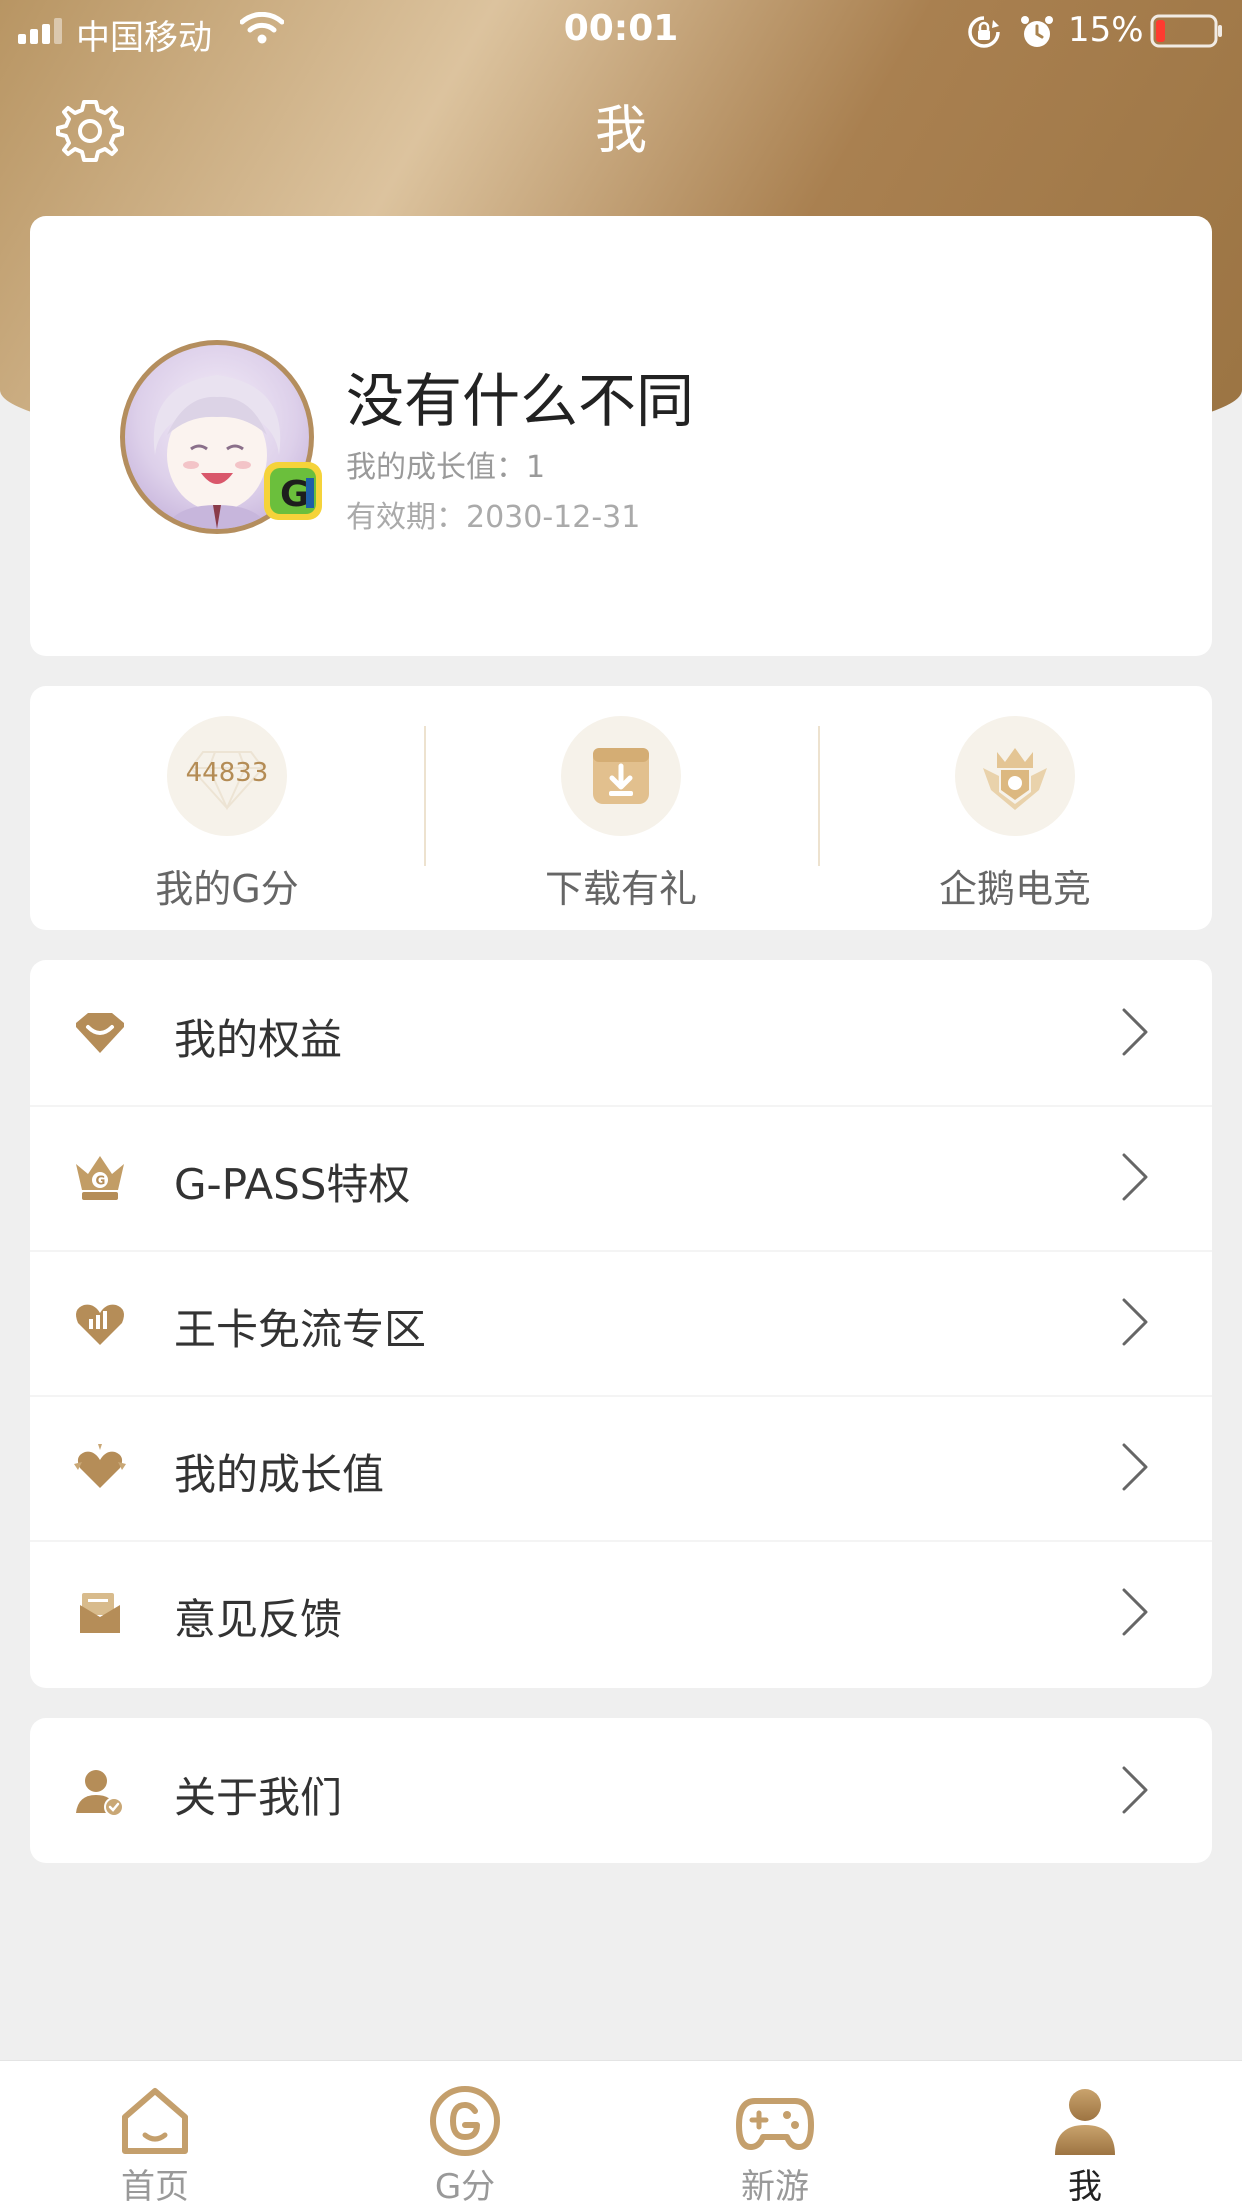 The image size is (1242, 2209). What do you see at coordinates (258, 1039) in the screenshot?
I see `menu-item-label: 我的权益` at bounding box center [258, 1039].